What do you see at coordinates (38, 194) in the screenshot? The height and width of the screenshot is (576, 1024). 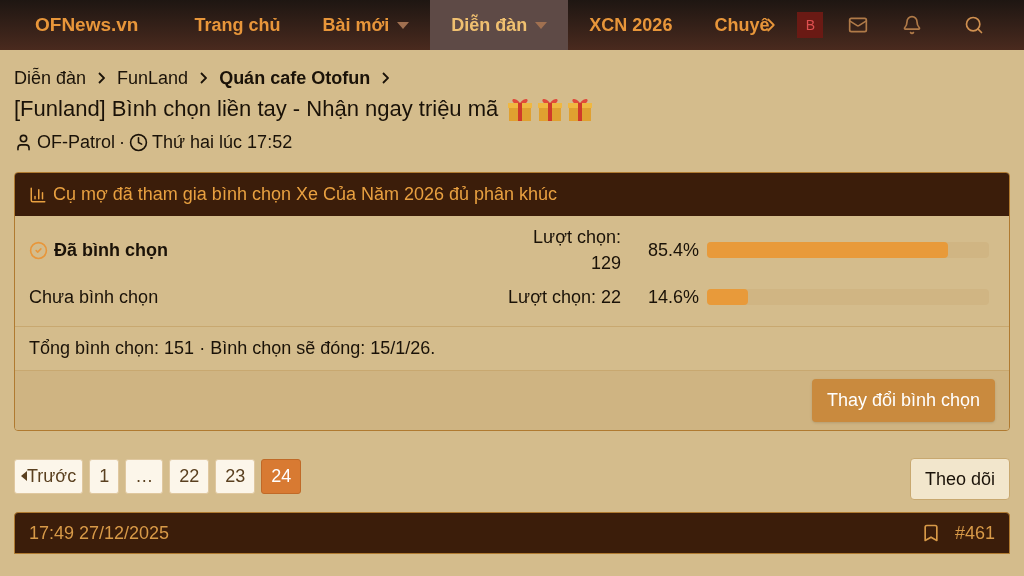 I see `bar-chart-icon` at bounding box center [38, 194].